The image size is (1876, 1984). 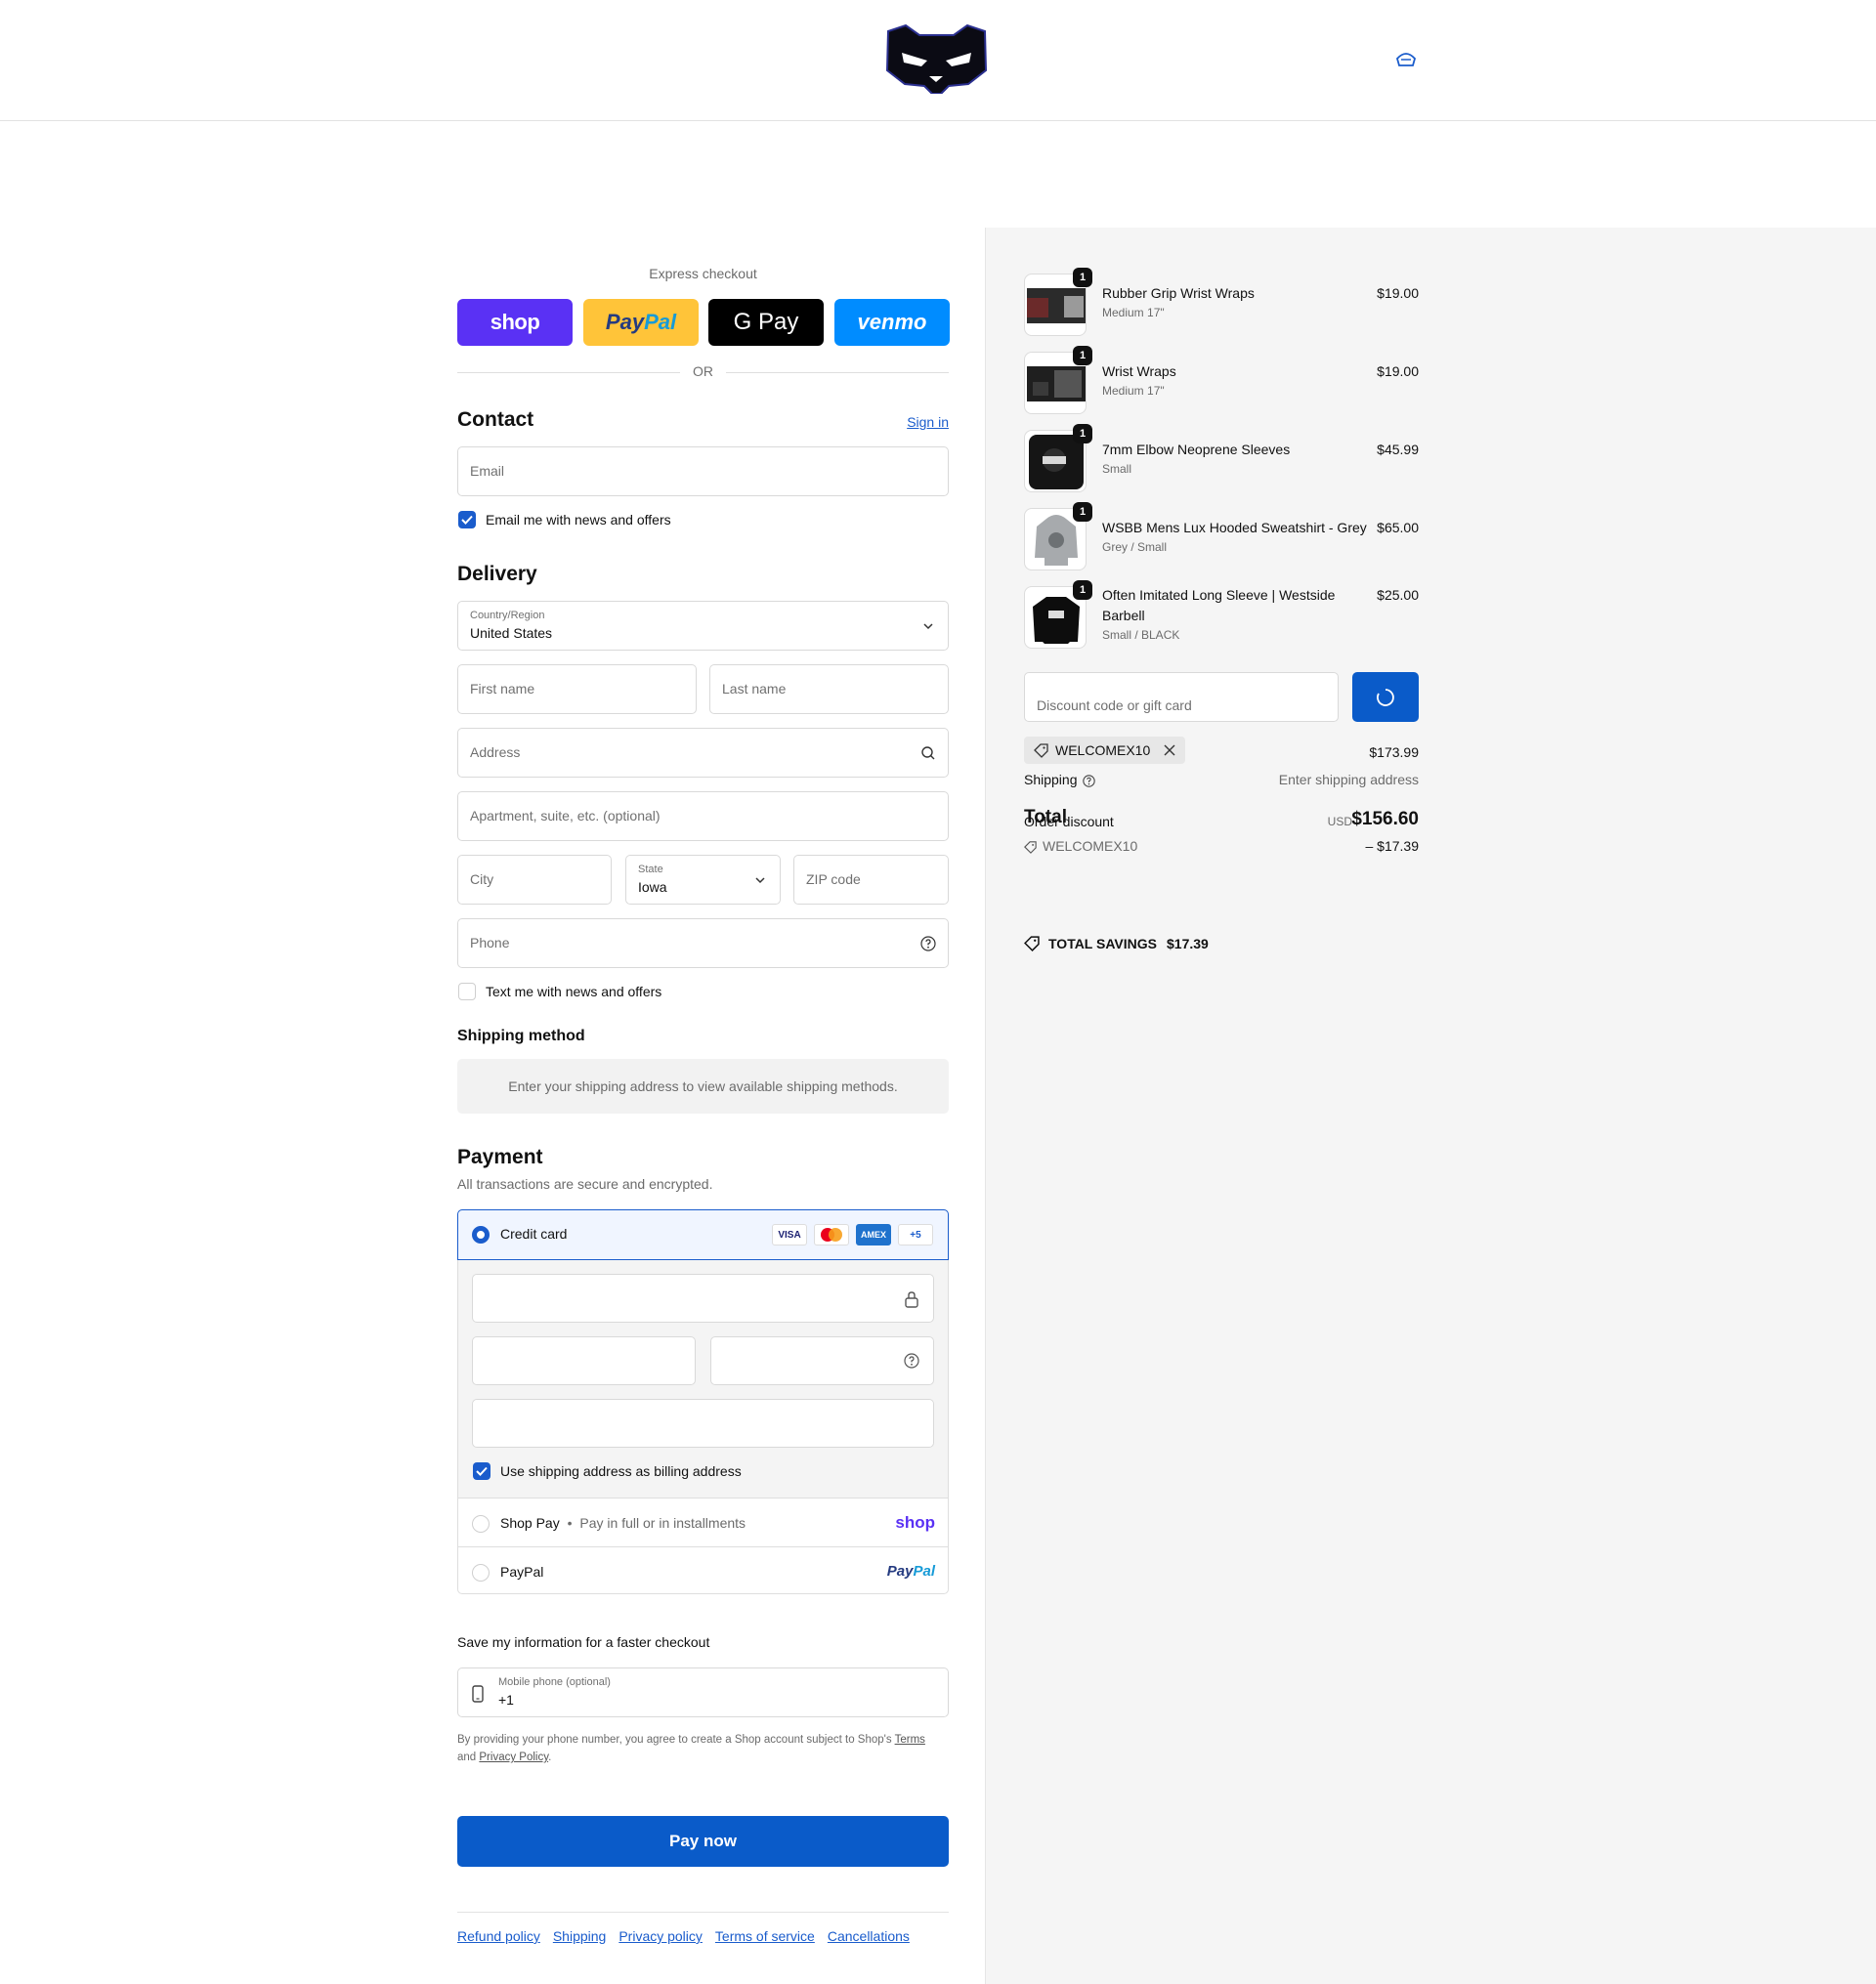 I want to click on email-opt-in-checkbox, so click(x=467, y=519).